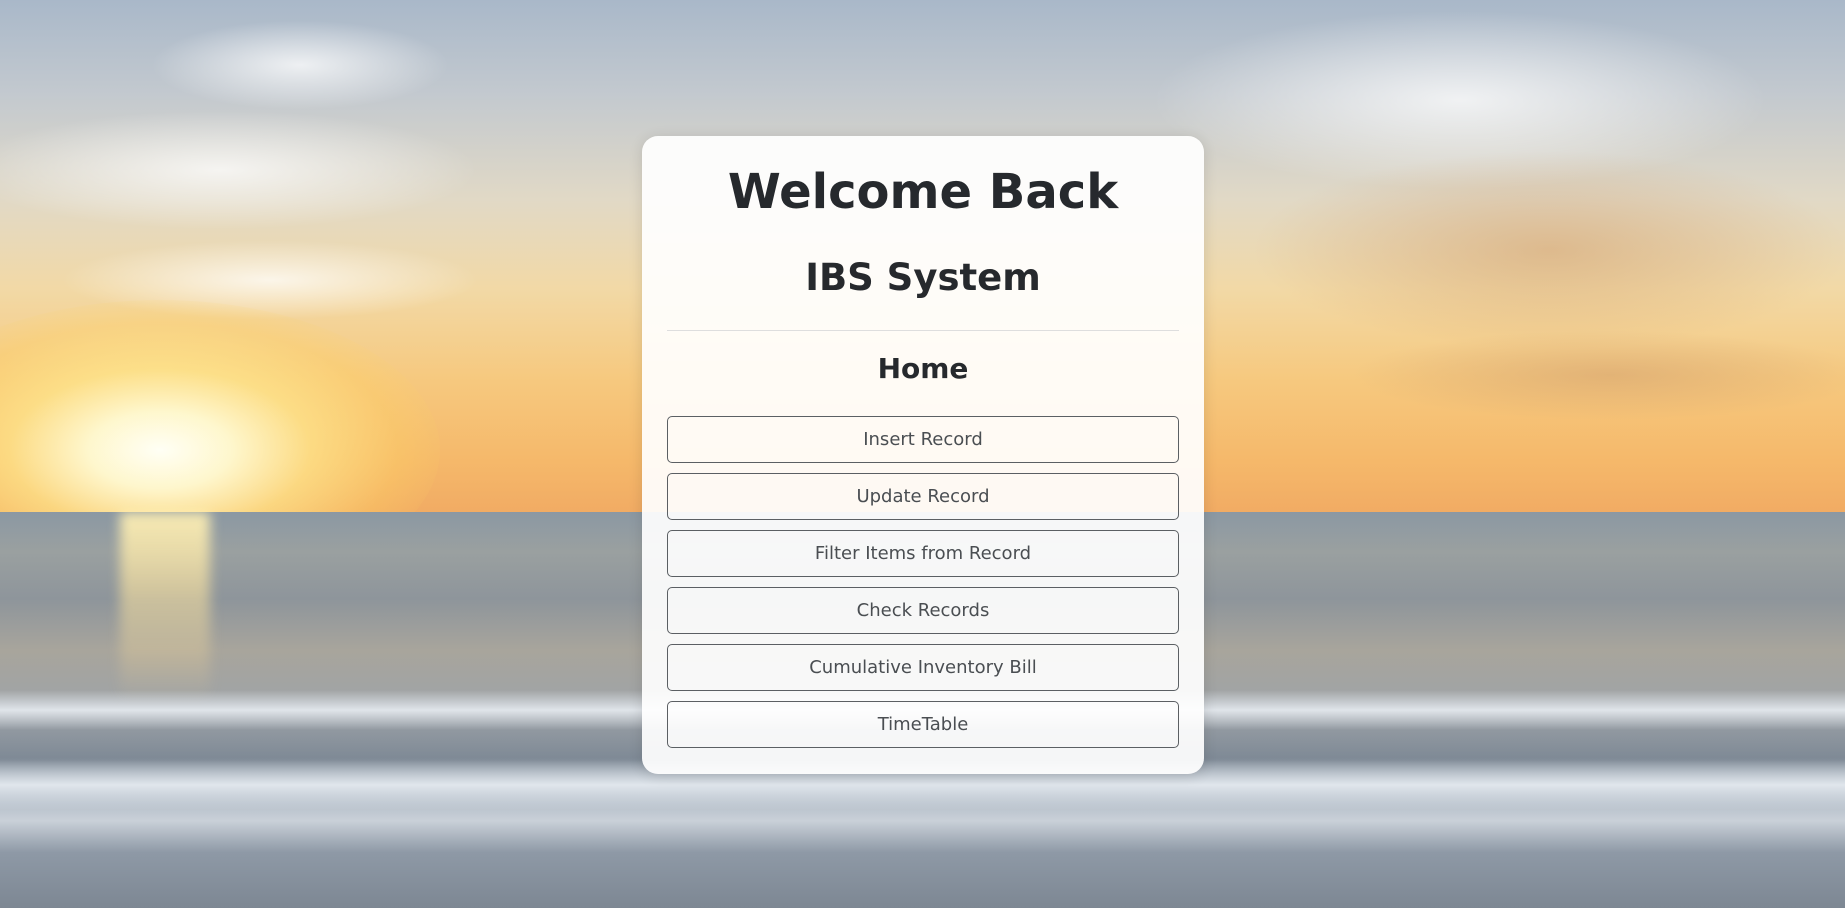 The width and height of the screenshot is (1845, 908). I want to click on sun-reflection, so click(165, 607).